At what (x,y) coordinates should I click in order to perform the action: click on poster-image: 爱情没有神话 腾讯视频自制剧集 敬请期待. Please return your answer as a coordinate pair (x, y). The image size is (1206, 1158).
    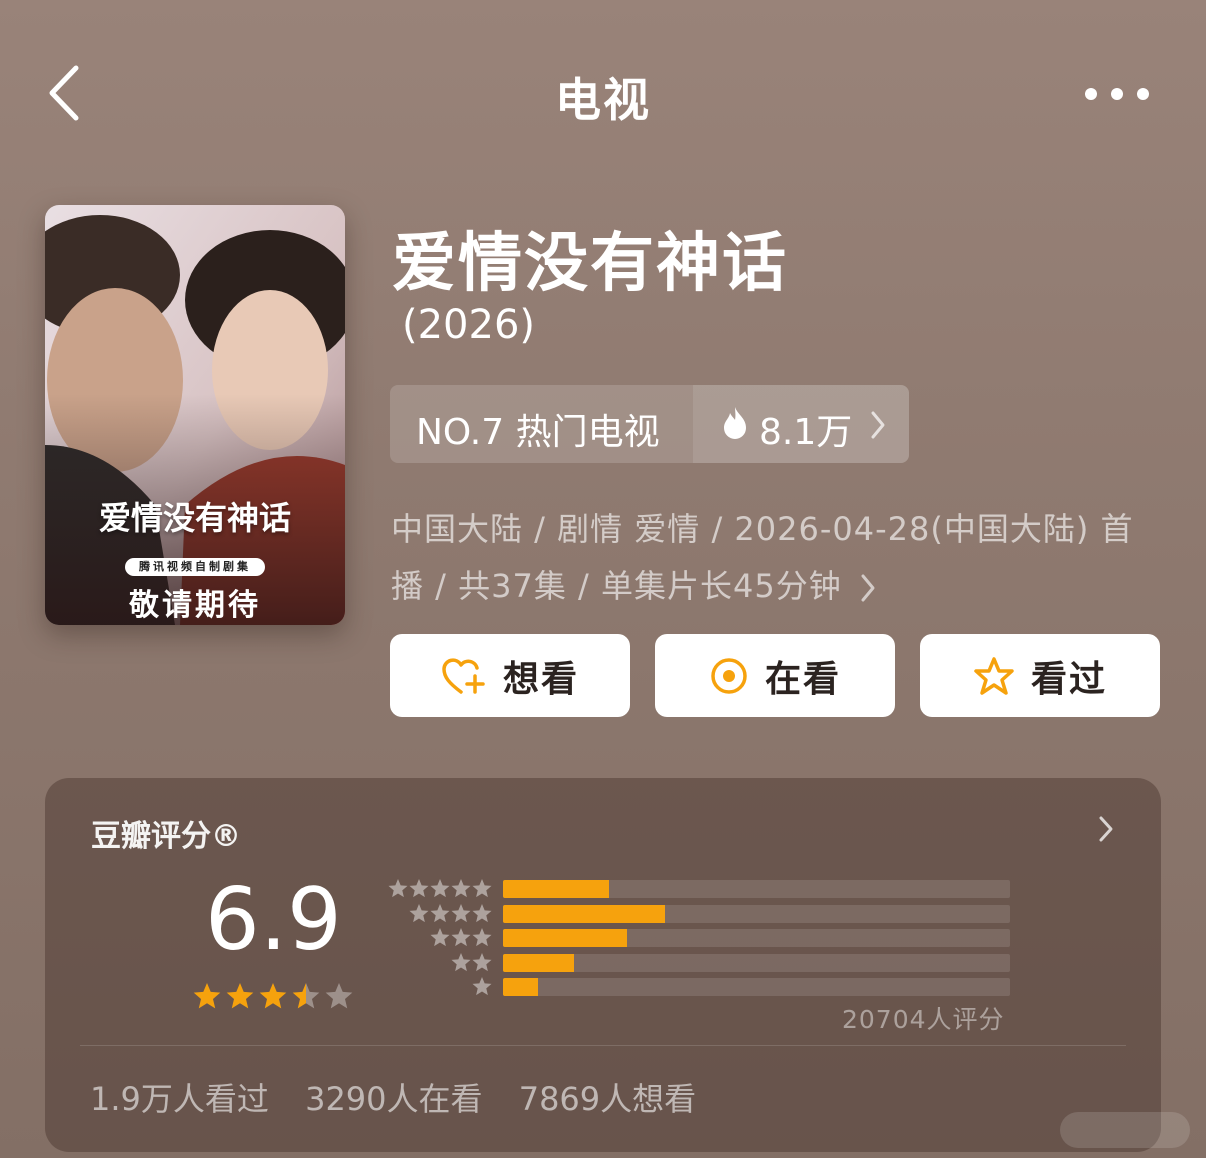
    Looking at the image, I should click on (195, 415).